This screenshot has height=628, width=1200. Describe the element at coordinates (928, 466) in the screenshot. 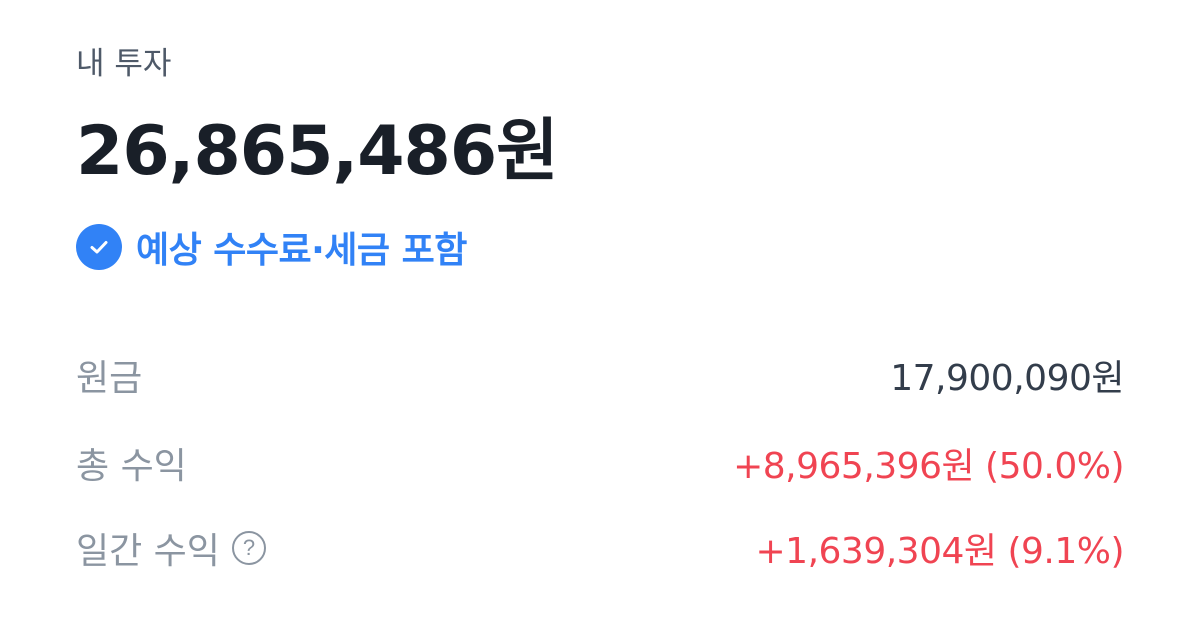

I see `total-return-value: +8,965,396원 (50.0%)` at that location.